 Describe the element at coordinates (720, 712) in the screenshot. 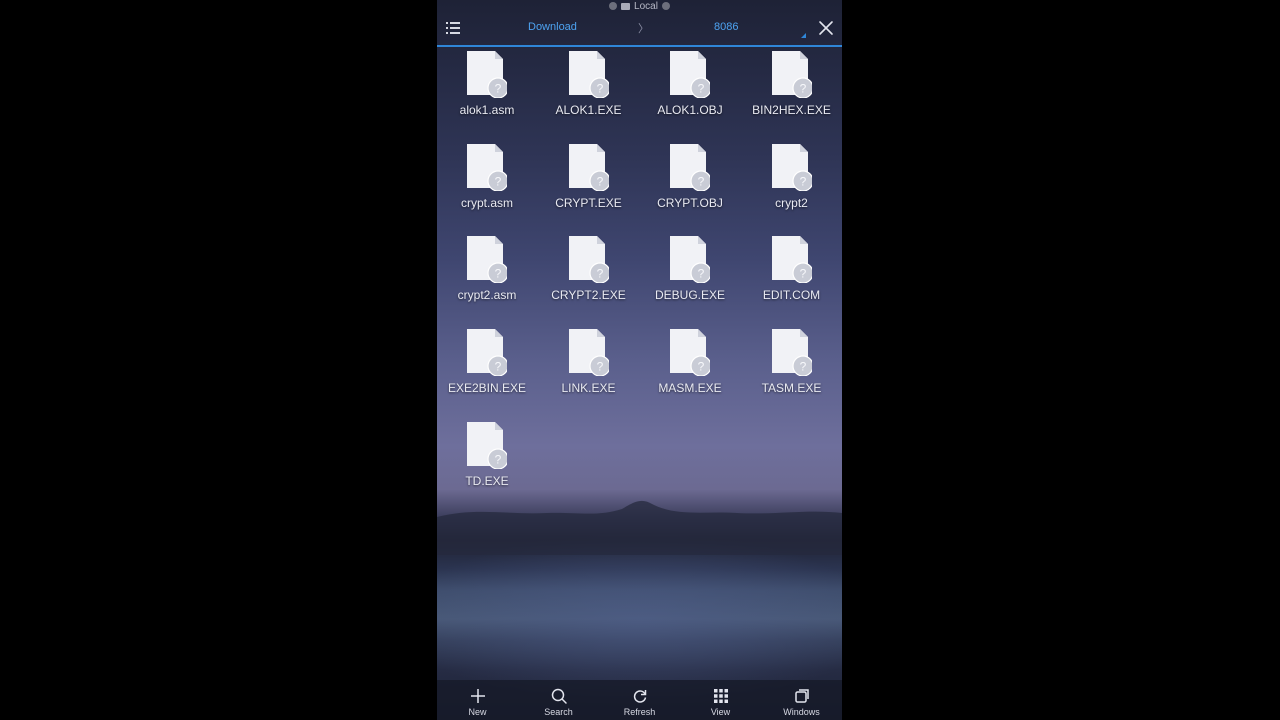

I see `view-label: View` at that location.